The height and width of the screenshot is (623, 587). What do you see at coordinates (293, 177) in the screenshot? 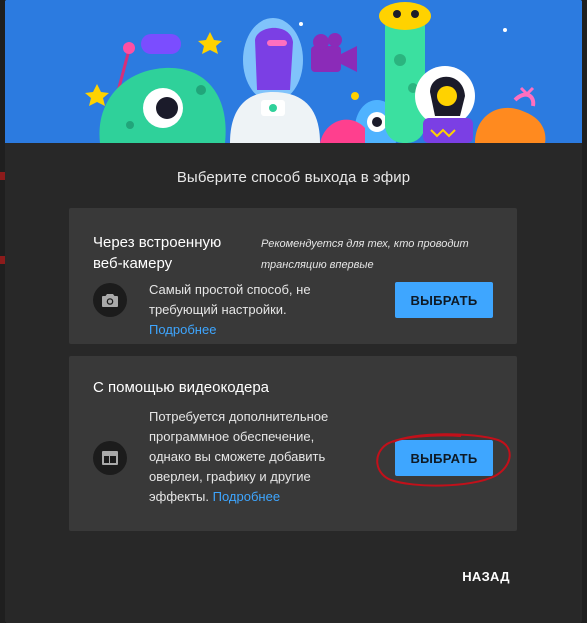
I see `dialog-heading: Выберите способ выхода в эфир` at bounding box center [293, 177].